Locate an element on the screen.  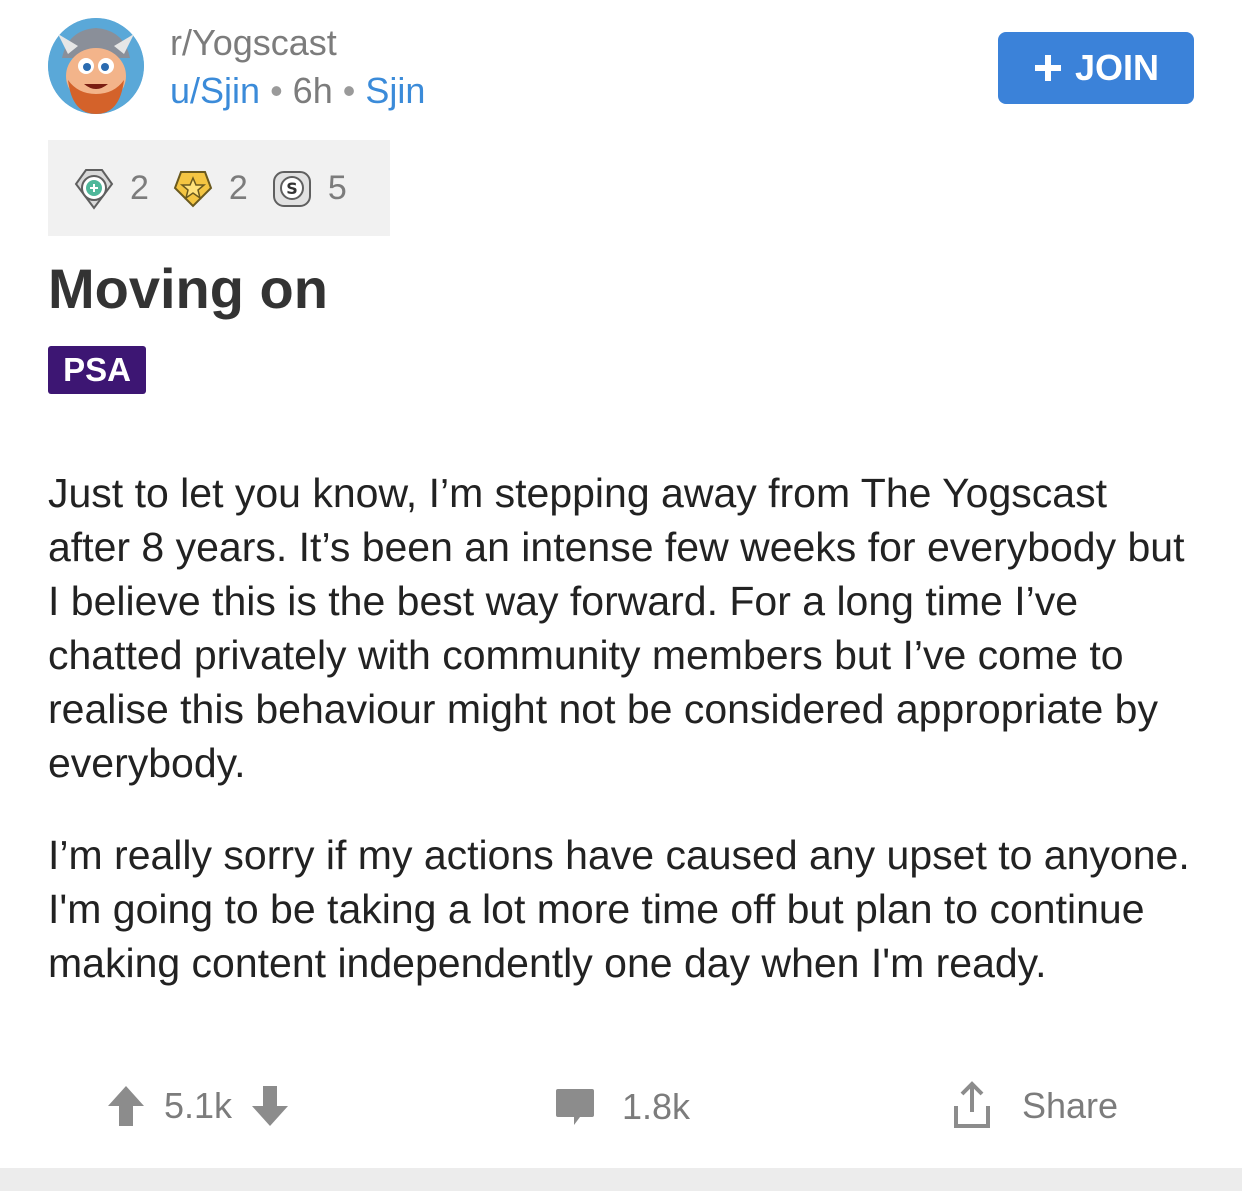
vote-group: 5.1k is located at coordinates (198, 1106).